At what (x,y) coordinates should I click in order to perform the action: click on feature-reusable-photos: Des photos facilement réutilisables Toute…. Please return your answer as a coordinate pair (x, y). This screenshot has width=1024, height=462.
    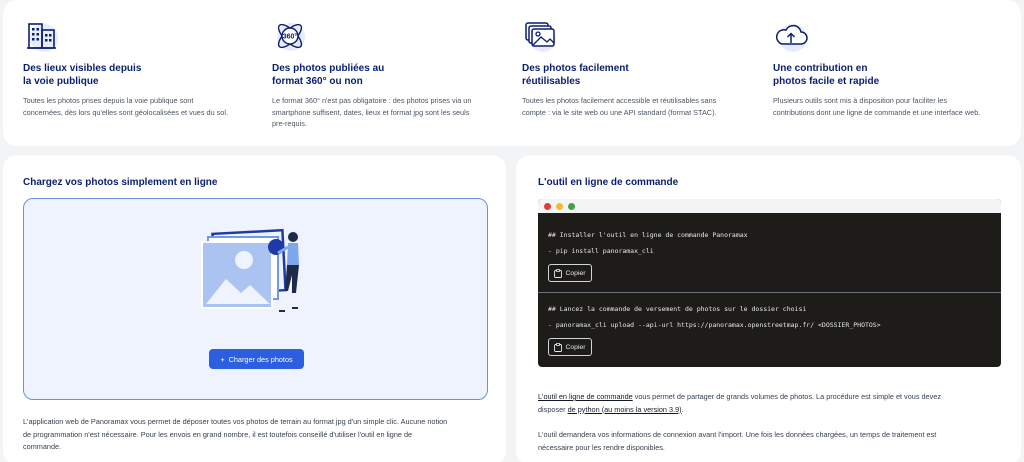
    Looking at the image, I should click on (637, 68).